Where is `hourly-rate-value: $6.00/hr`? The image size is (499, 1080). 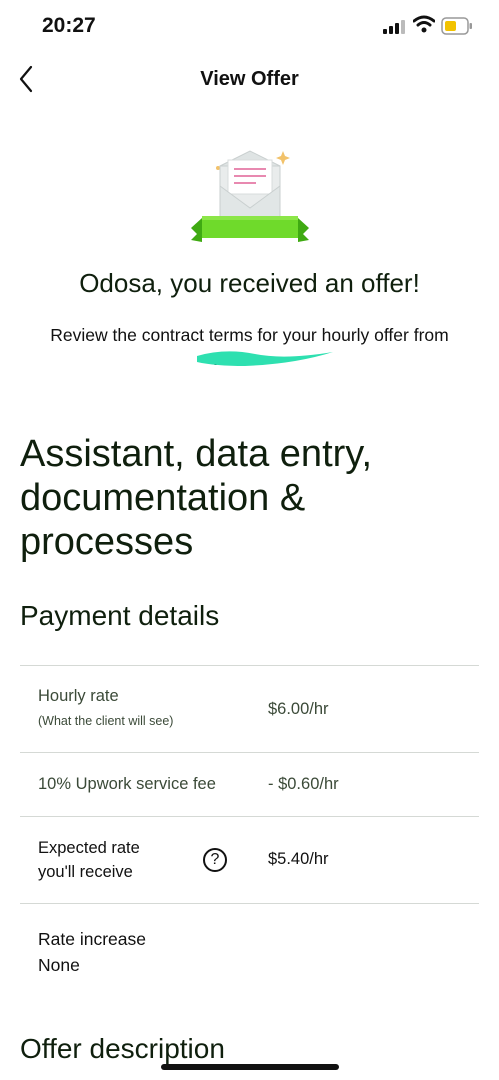
hourly-rate-value: $6.00/hr is located at coordinates (298, 709).